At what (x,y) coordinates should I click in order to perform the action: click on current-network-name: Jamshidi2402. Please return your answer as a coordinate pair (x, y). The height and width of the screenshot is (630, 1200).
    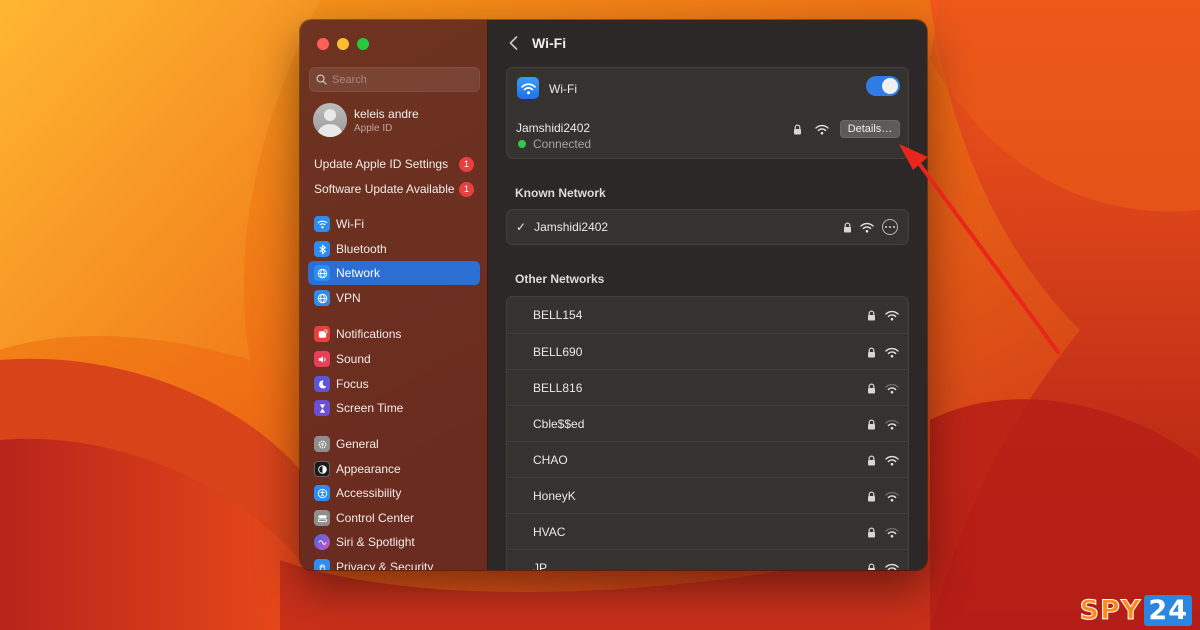
    Looking at the image, I should click on (553, 128).